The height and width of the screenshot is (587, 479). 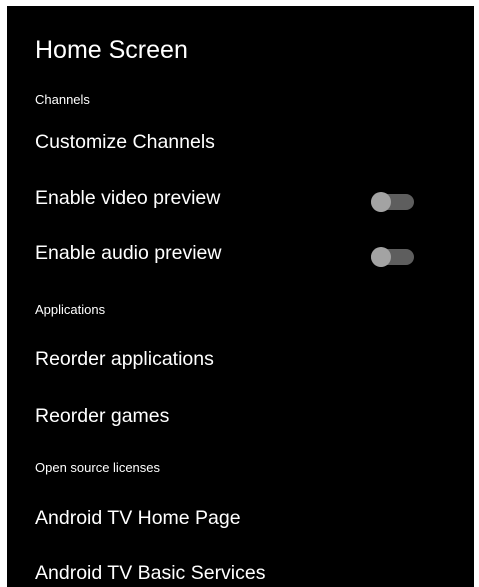 I want to click on enable-audio-preview-item: Enable audio preview, so click(x=128, y=253).